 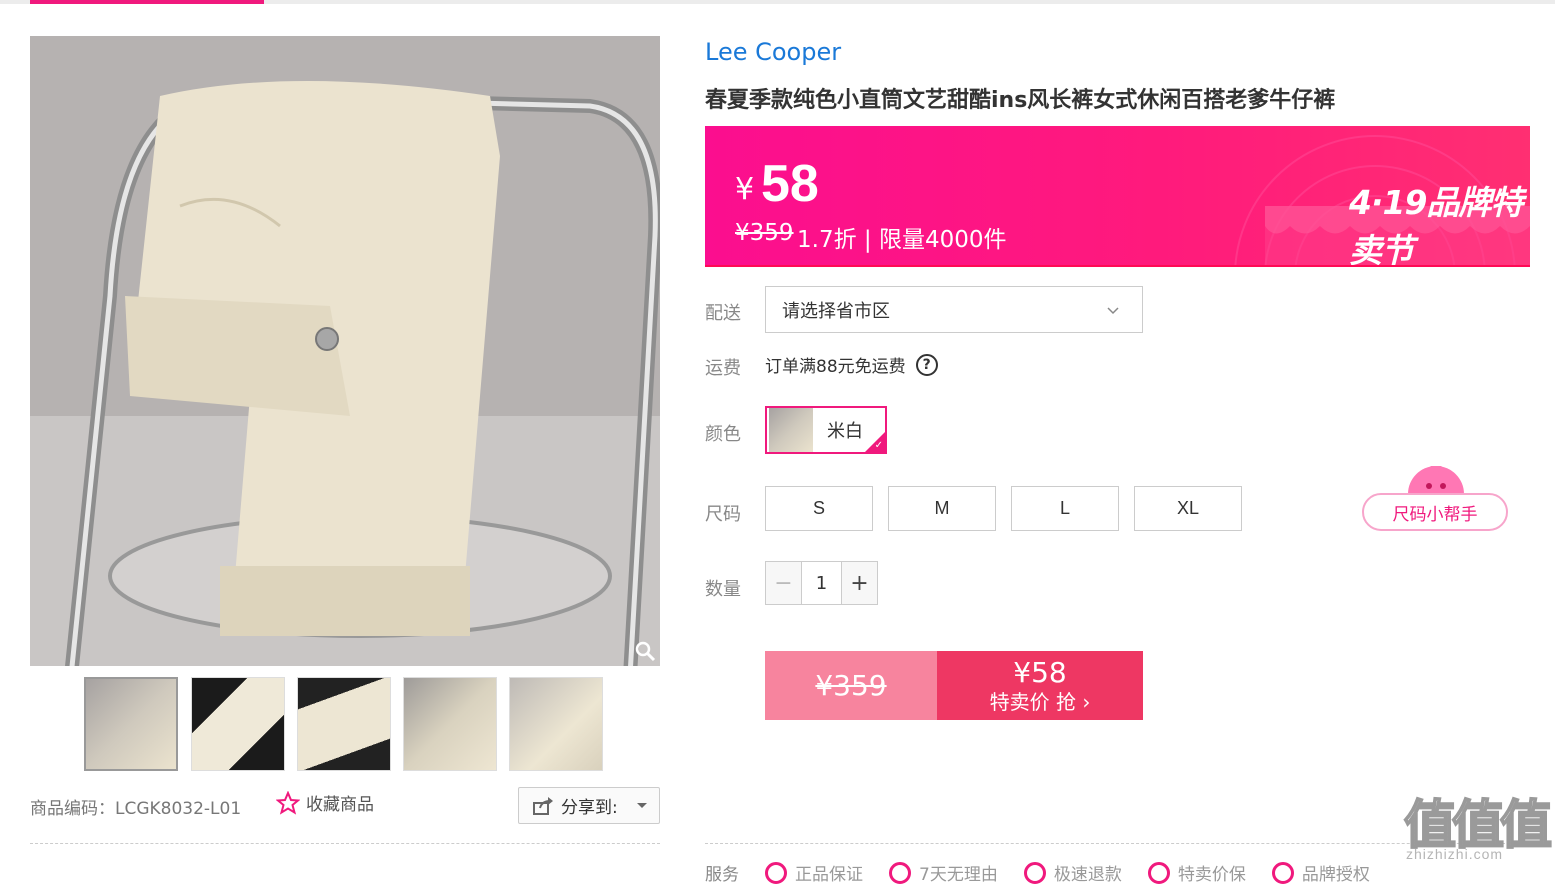 I want to click on chevron-down-icon, so click(x=1113, y=311).